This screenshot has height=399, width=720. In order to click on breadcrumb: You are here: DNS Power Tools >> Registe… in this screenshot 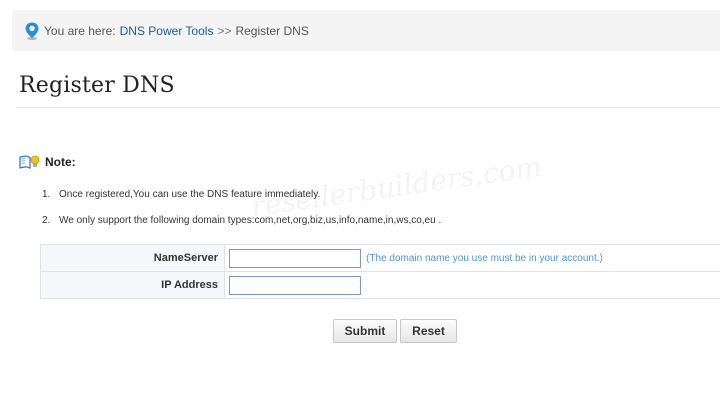, I will do `click(366, 30)`.